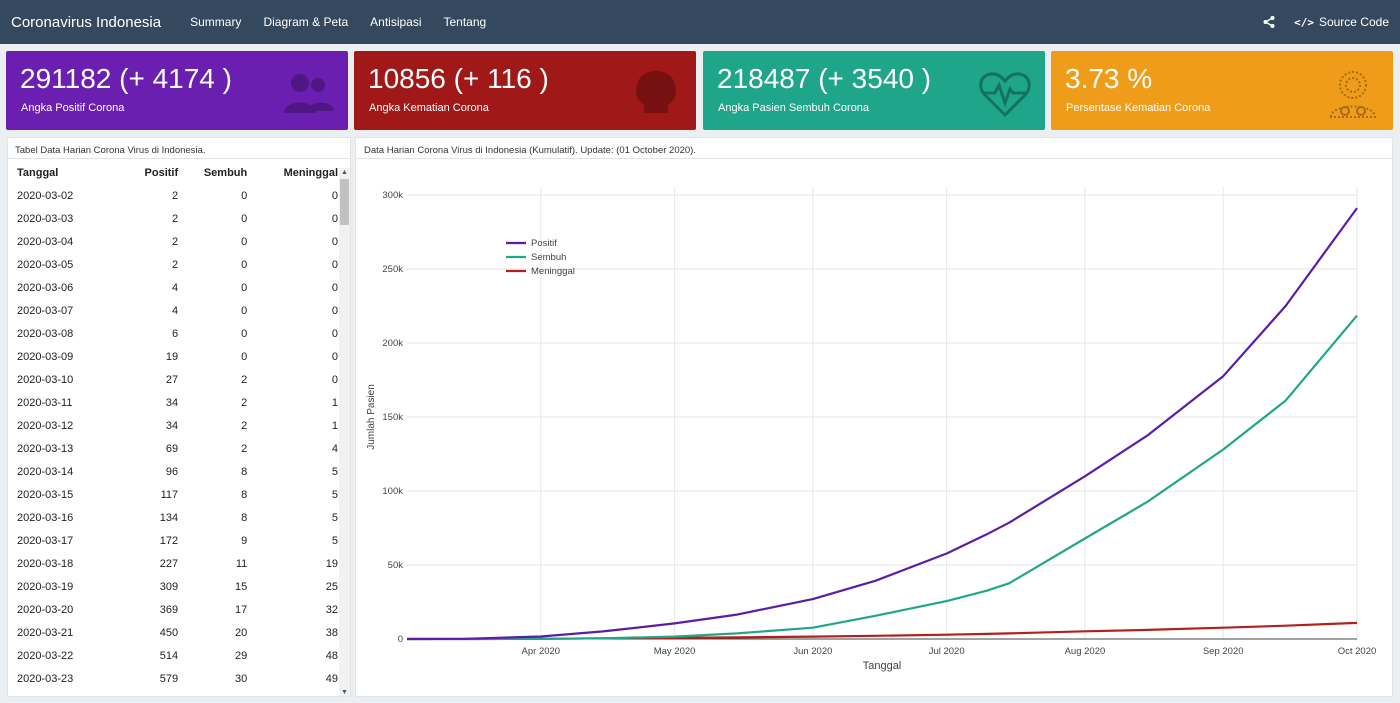  I want to click on table-scrollbar: ▲ ▼, so click(344, 432).